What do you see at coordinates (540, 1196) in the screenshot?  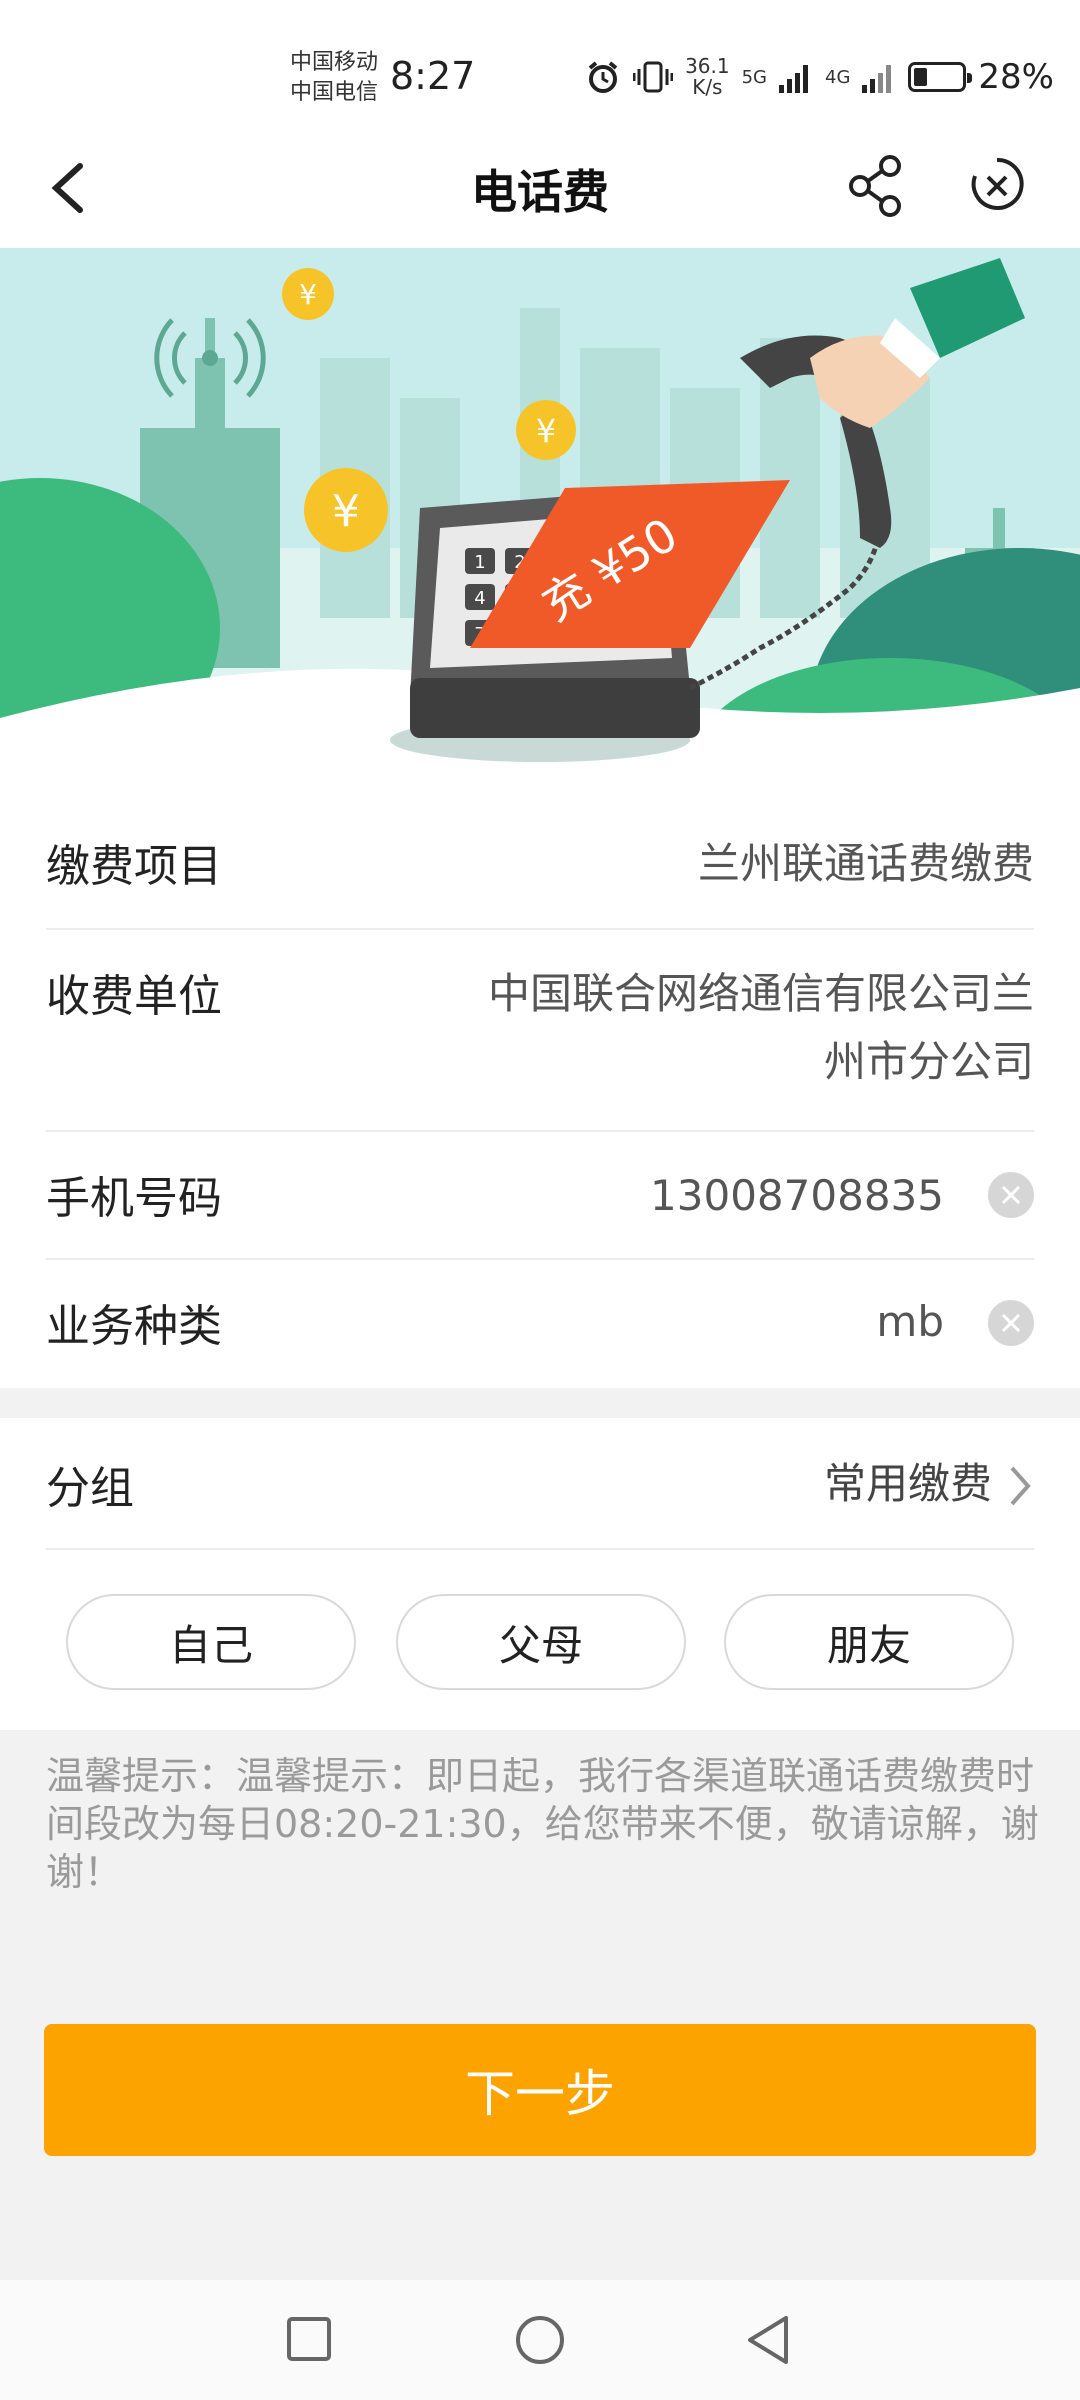 I see `row-phone-number: 手机号码 13008708835` at bounding box center [540, 1196].